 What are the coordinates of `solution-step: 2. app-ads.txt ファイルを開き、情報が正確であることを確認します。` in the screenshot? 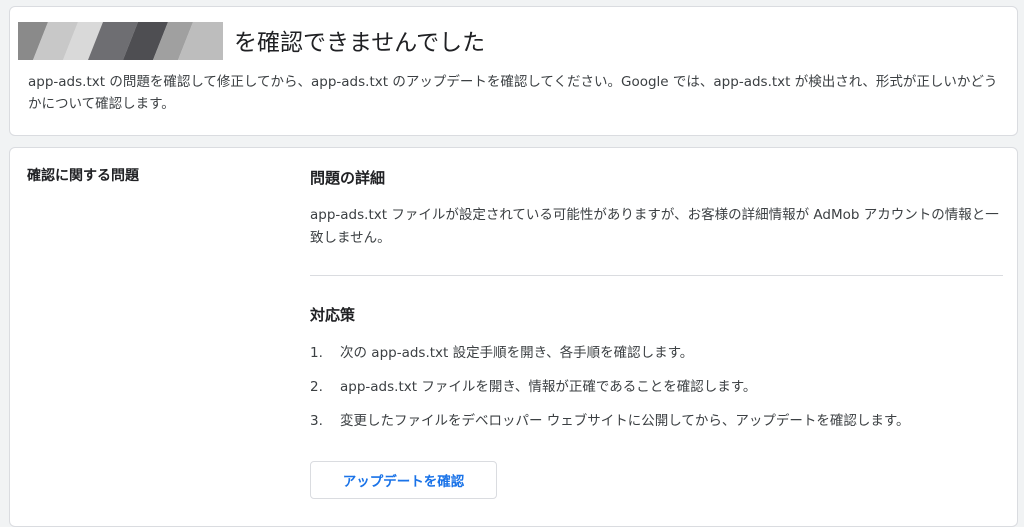 It's located at (660, 393).